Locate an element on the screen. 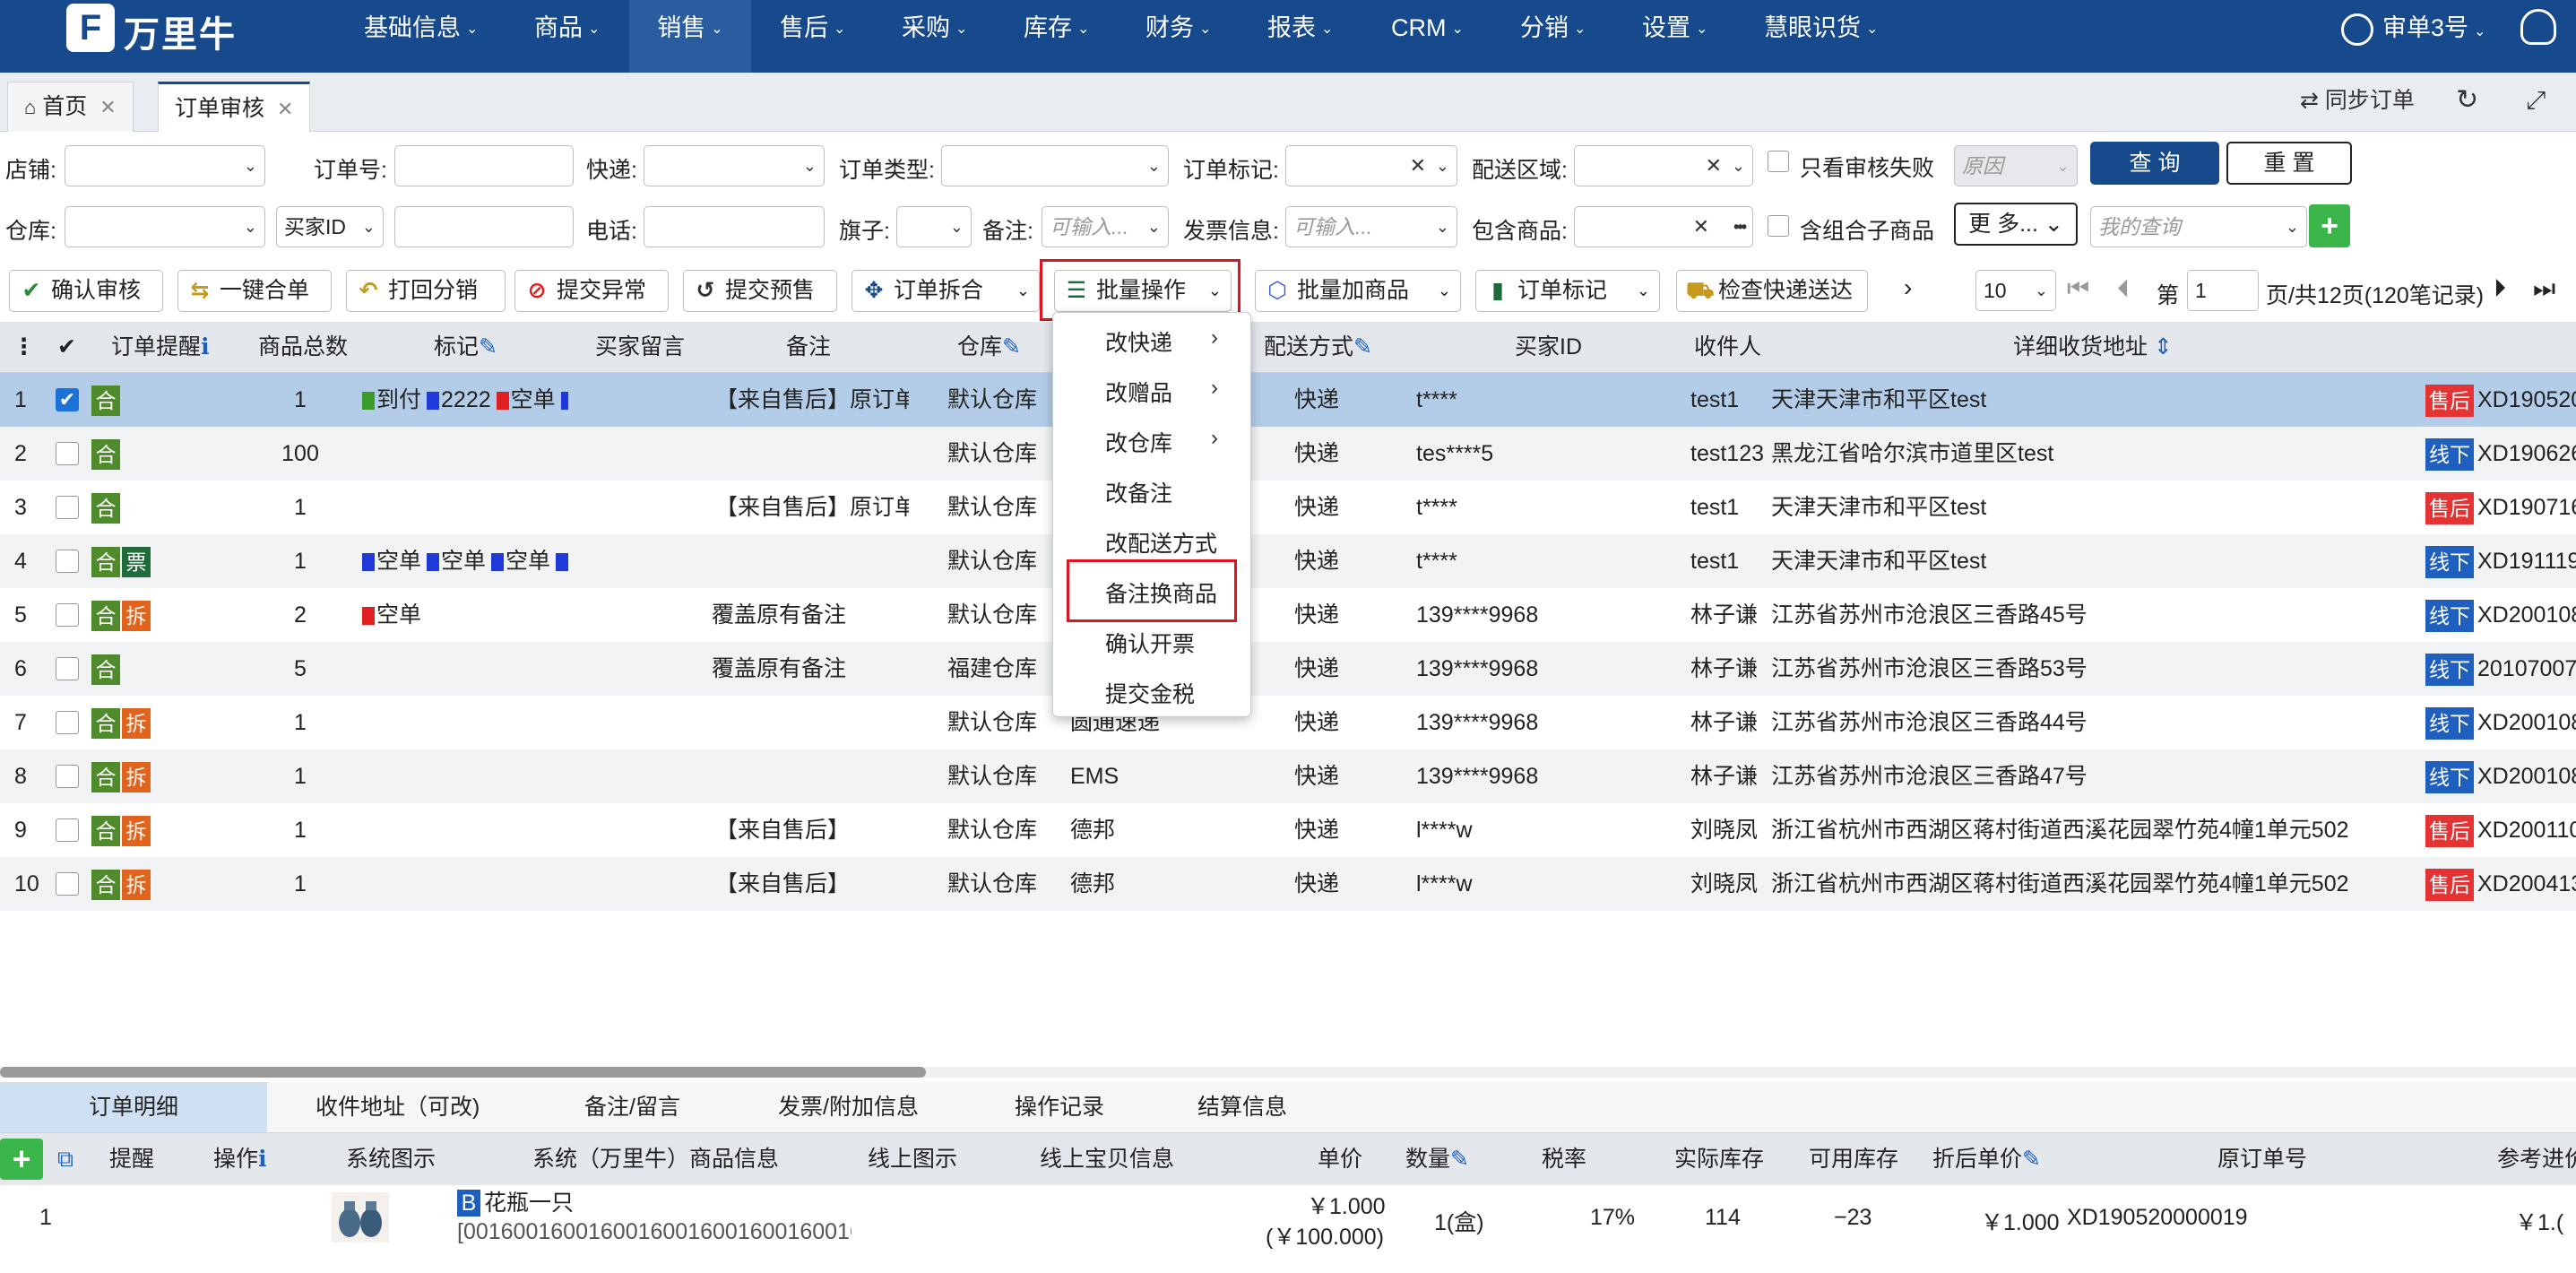 The height and width of the screenshot is (1273, 2576). column-menu-icon: ⋮ is located at coordinates (24, 347).